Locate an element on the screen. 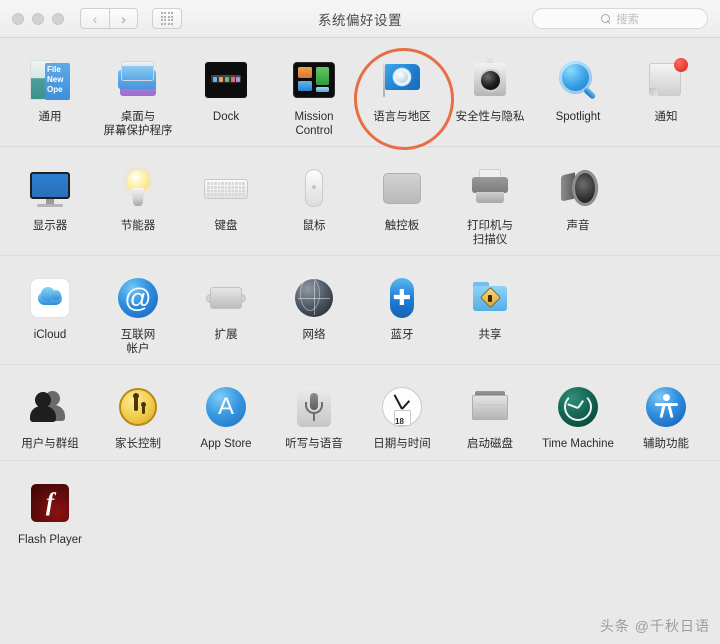 Image resolution: width=720 pixels, height=644 pixels. flash-player-icon: f is located at coordinates (50, 503).